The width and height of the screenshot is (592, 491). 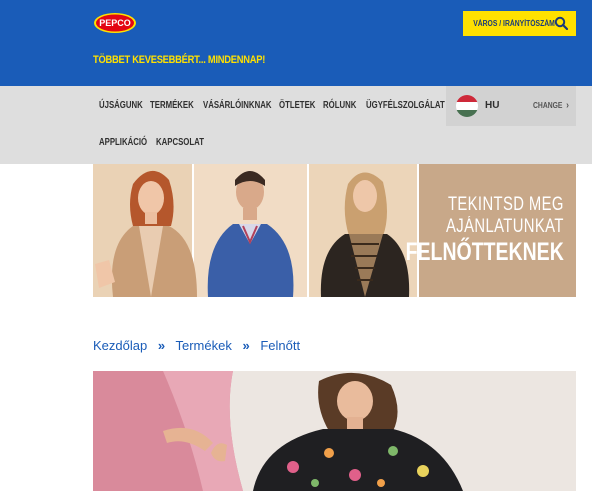 What do you see at coordinates (561, 23) in the screenshot?
I see `search-icon` at bounding box center [561, 23].